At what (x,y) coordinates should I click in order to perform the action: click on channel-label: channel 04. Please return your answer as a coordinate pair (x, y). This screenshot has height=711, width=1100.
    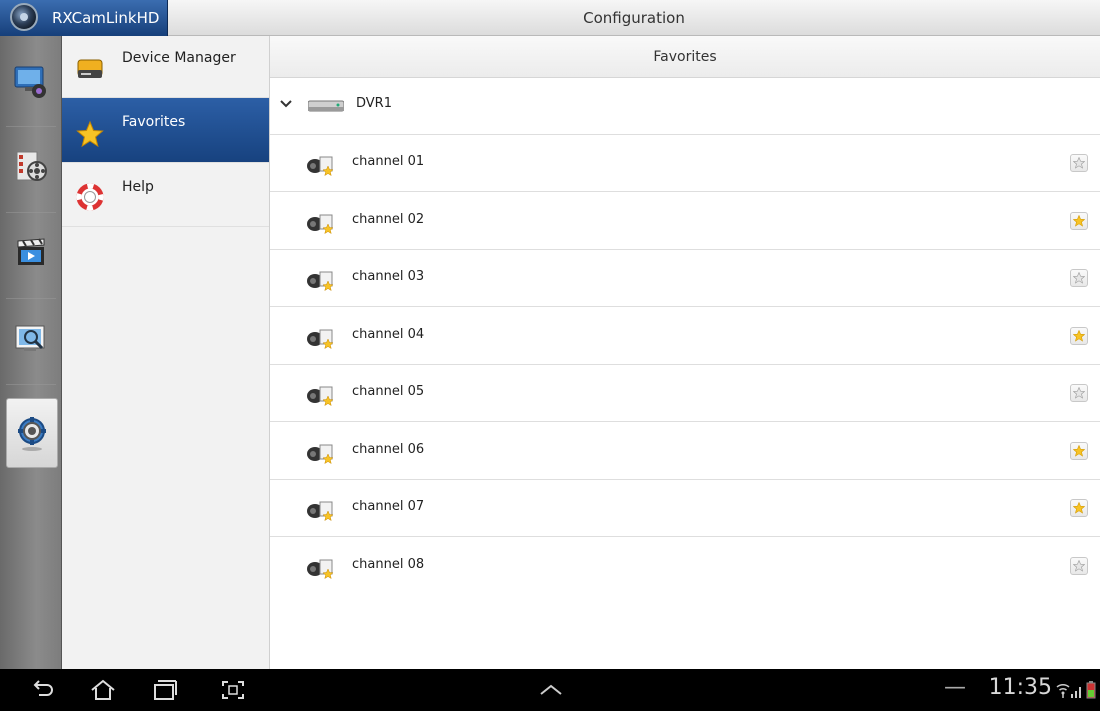
    Looking at the image, I should click on (388, 334).